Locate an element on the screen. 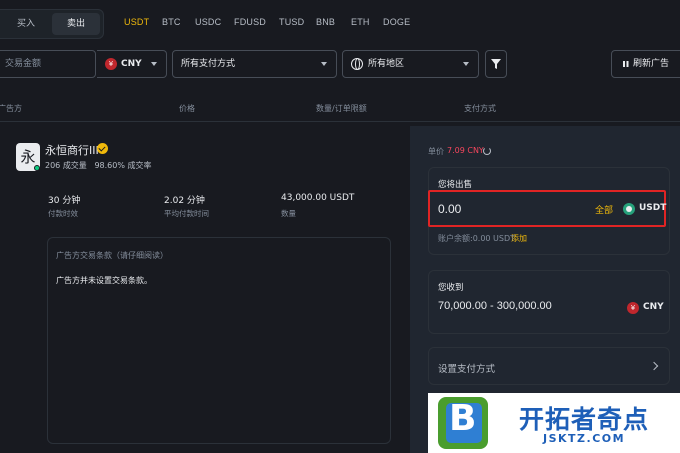 The image size is (680, 453). filter-button is located at coordinates (496, 64).